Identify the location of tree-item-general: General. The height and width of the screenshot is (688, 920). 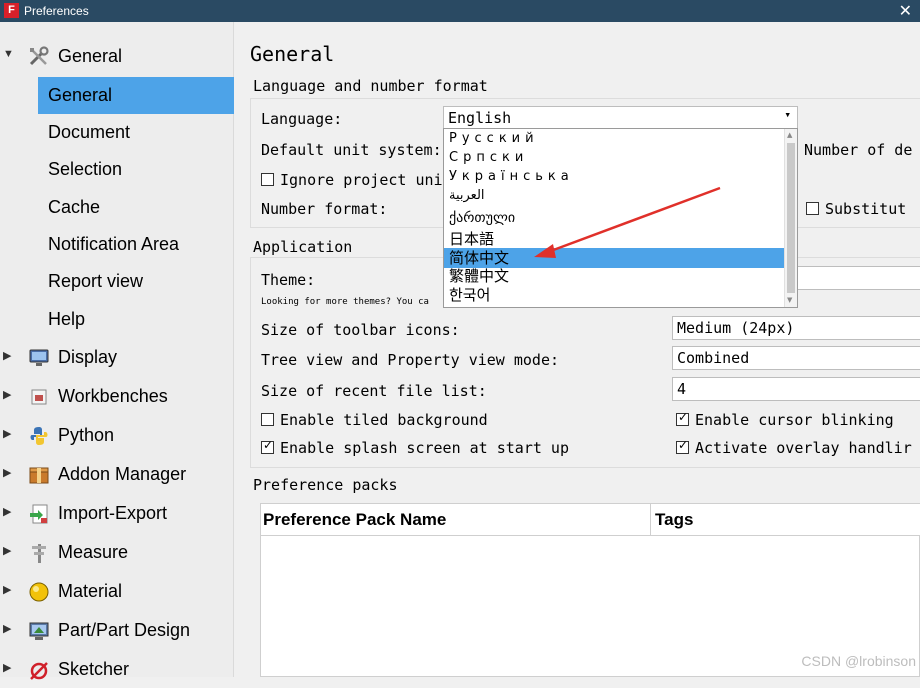
(117, 95).